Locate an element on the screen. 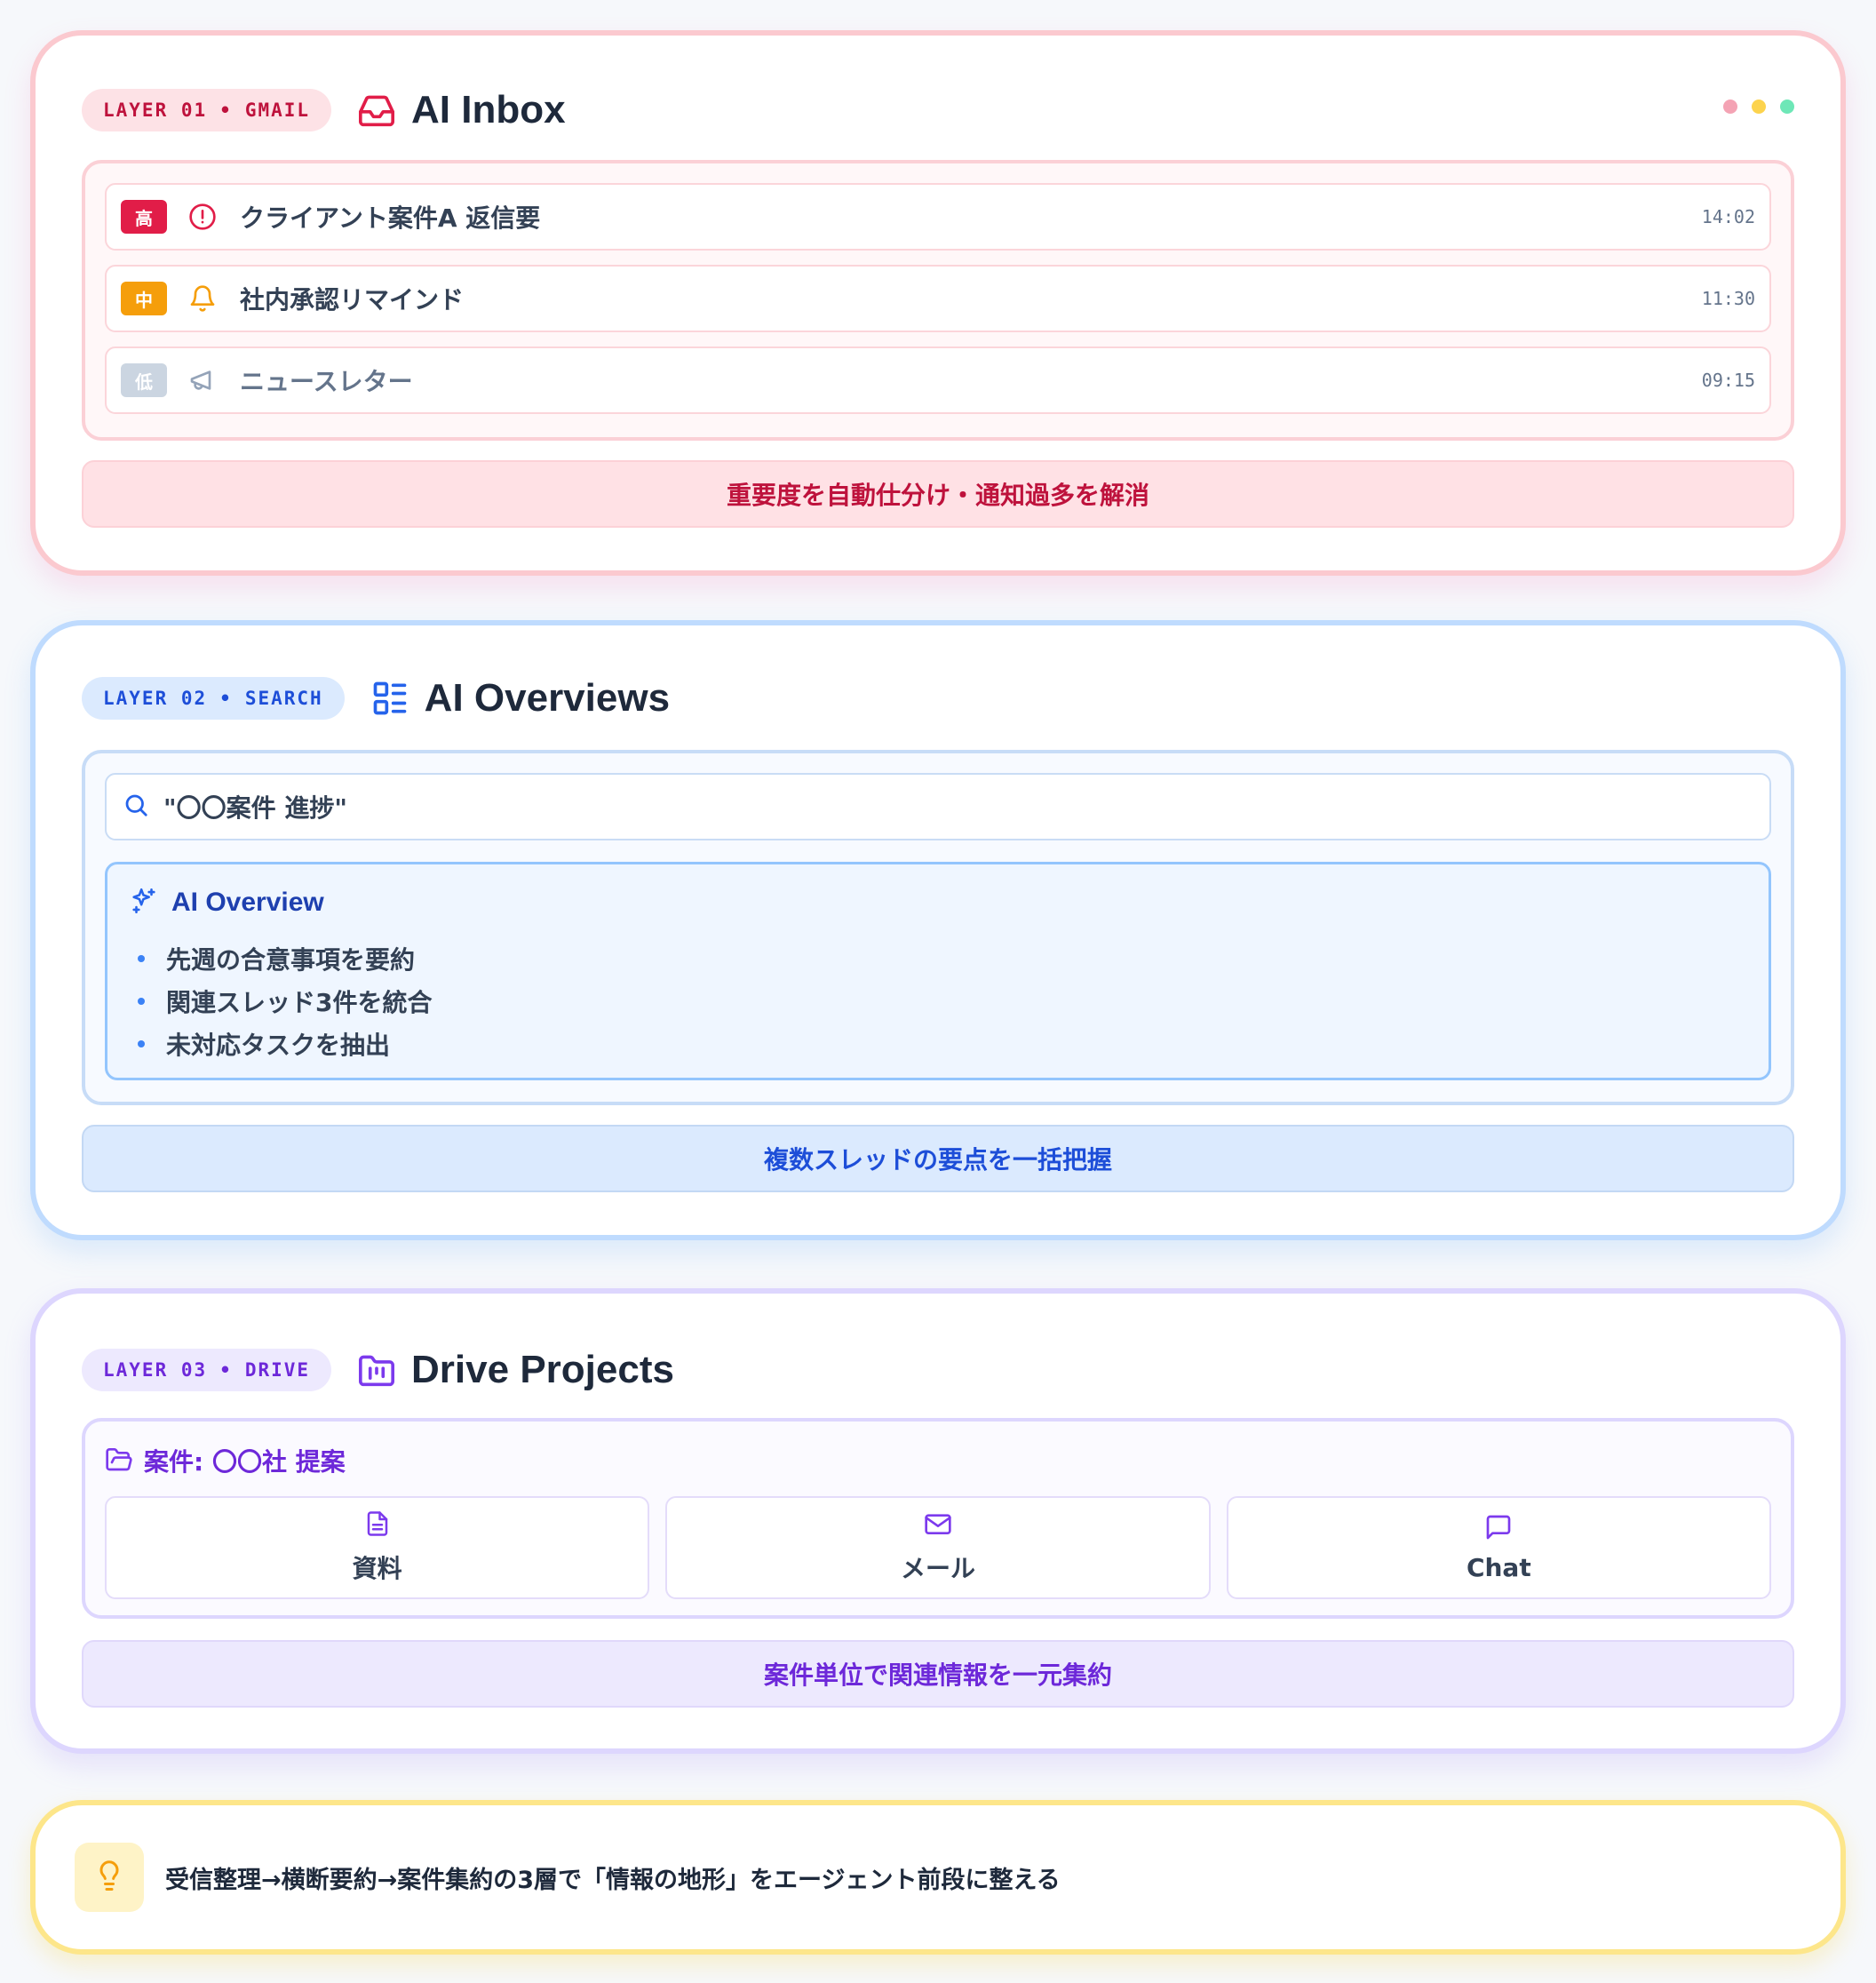  page-title: Drive Projects is located at coordinates (542, 1369).